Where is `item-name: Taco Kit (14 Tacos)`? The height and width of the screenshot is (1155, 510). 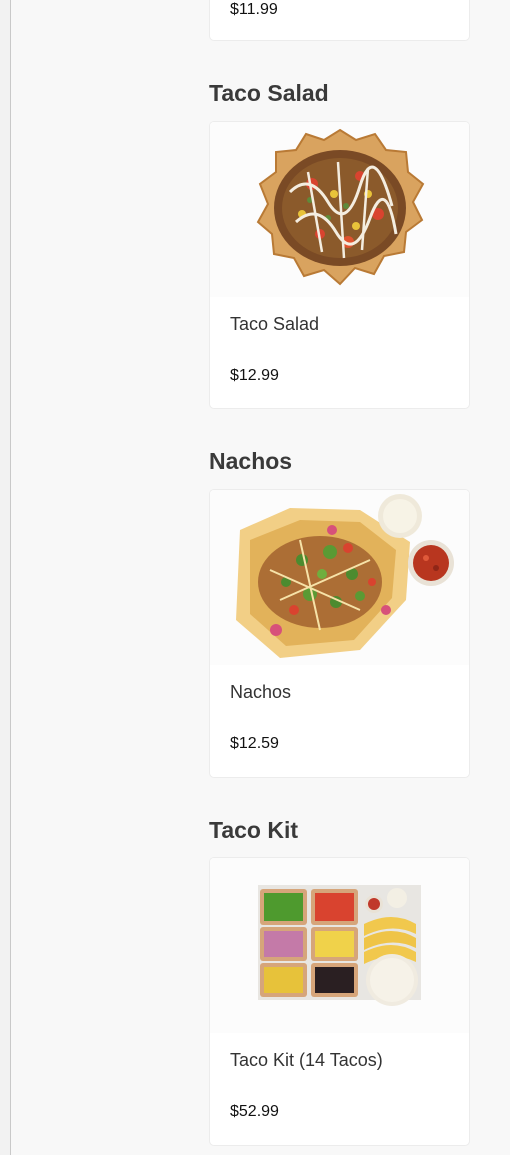
item-name: Taco Kit (14 Tacos) is located at coordinates (306, 1060).